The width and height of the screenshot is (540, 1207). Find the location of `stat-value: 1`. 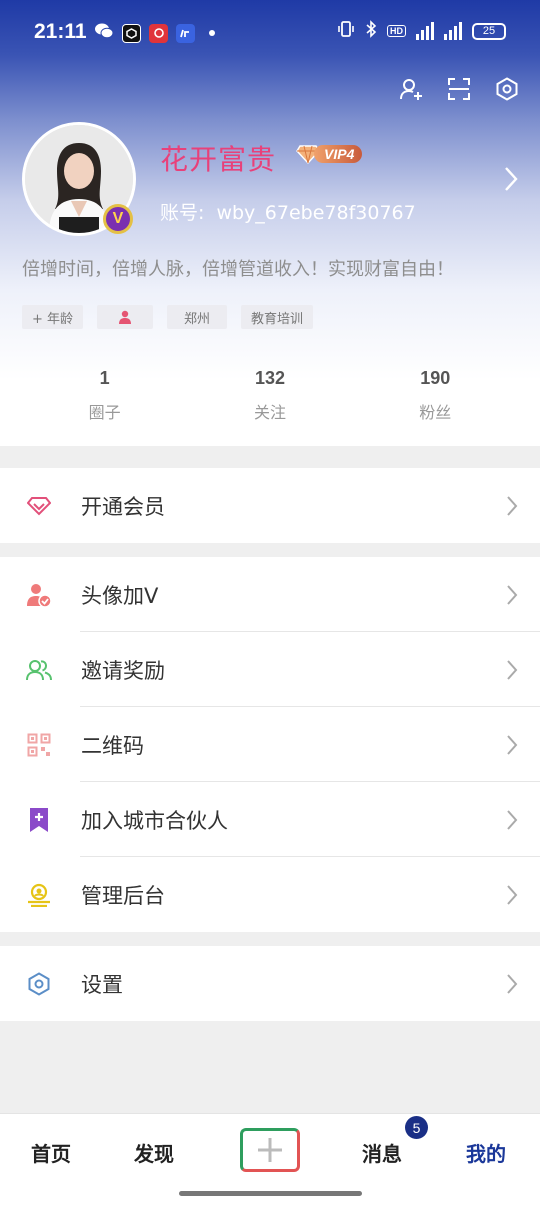

stat-value: 1 is located at coordinates (104, 378).